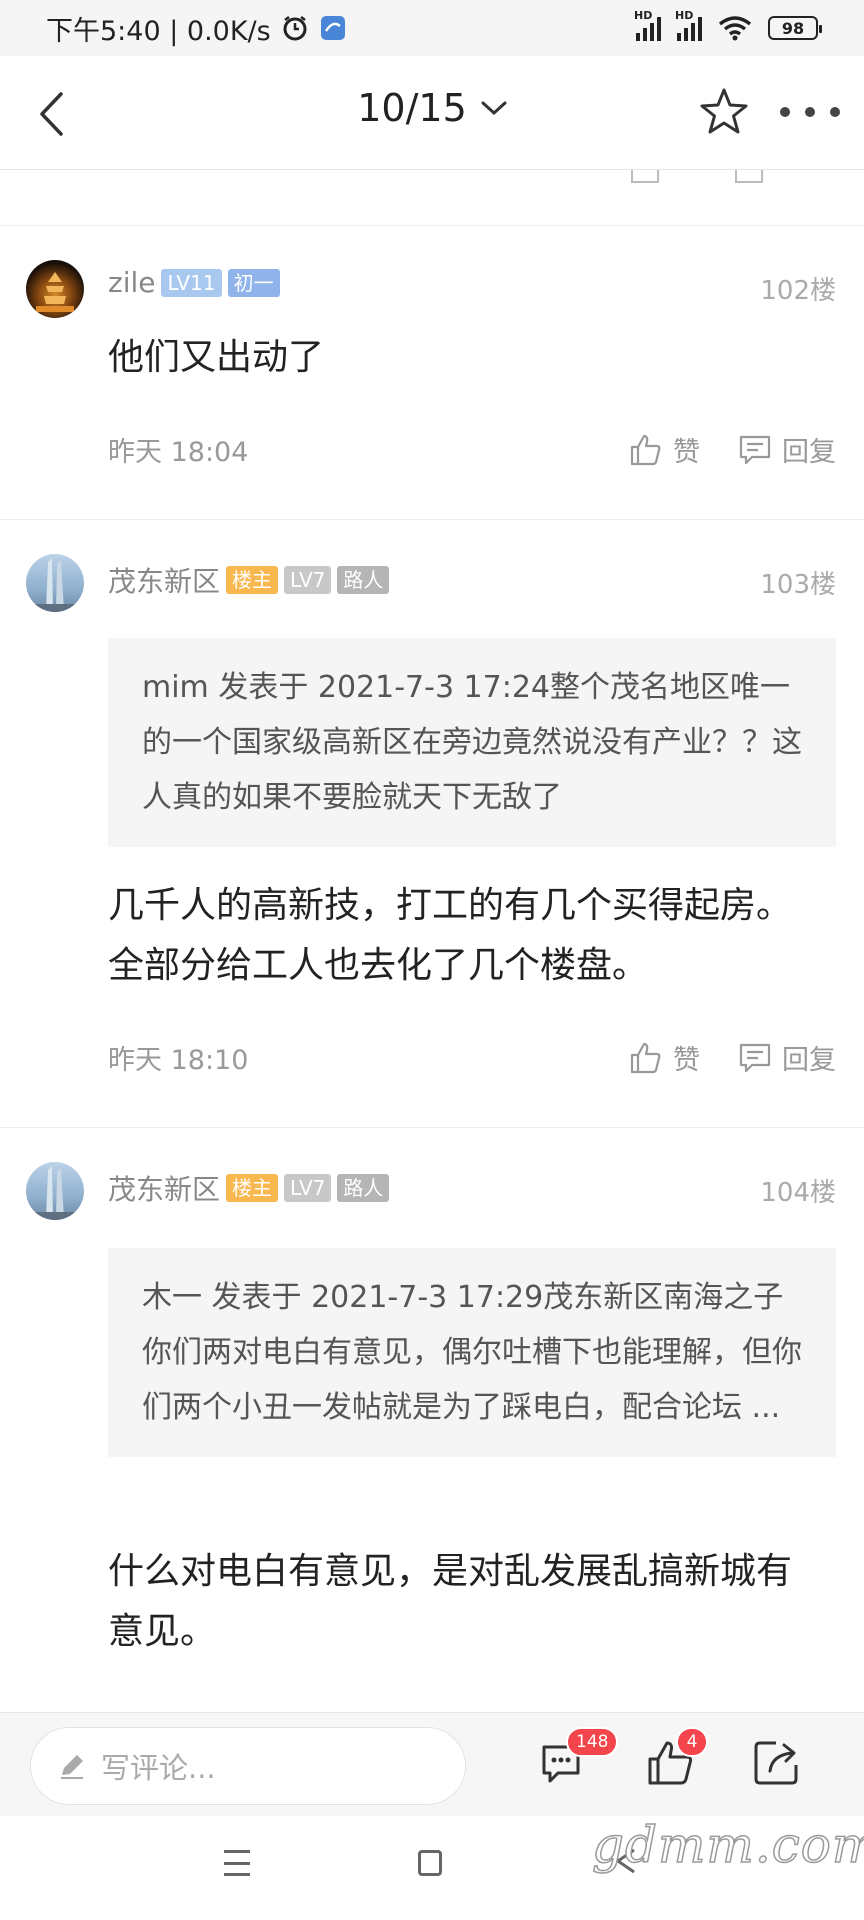 This screenshot has width=864, height=1920. I want to click on favorite-button, so click(724, 112).